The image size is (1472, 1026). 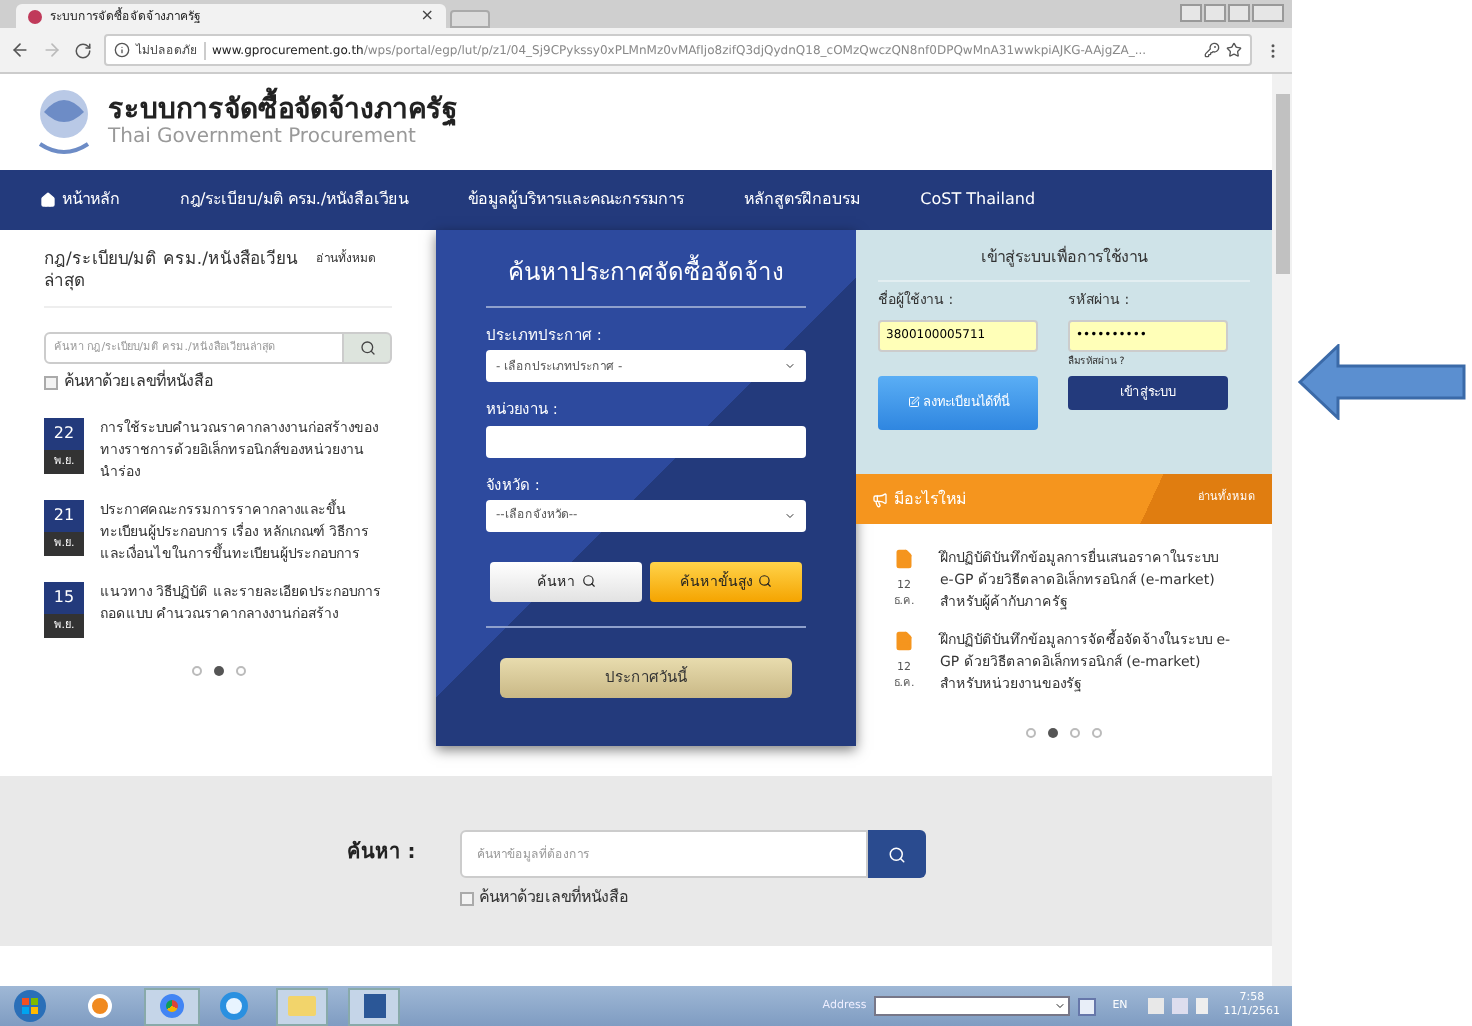 What do you see at coordinates (802, 200) in the screenshot?
I see `nav-item: หลักสูตรฝึกอบรม` at bounding box center [802, 200].